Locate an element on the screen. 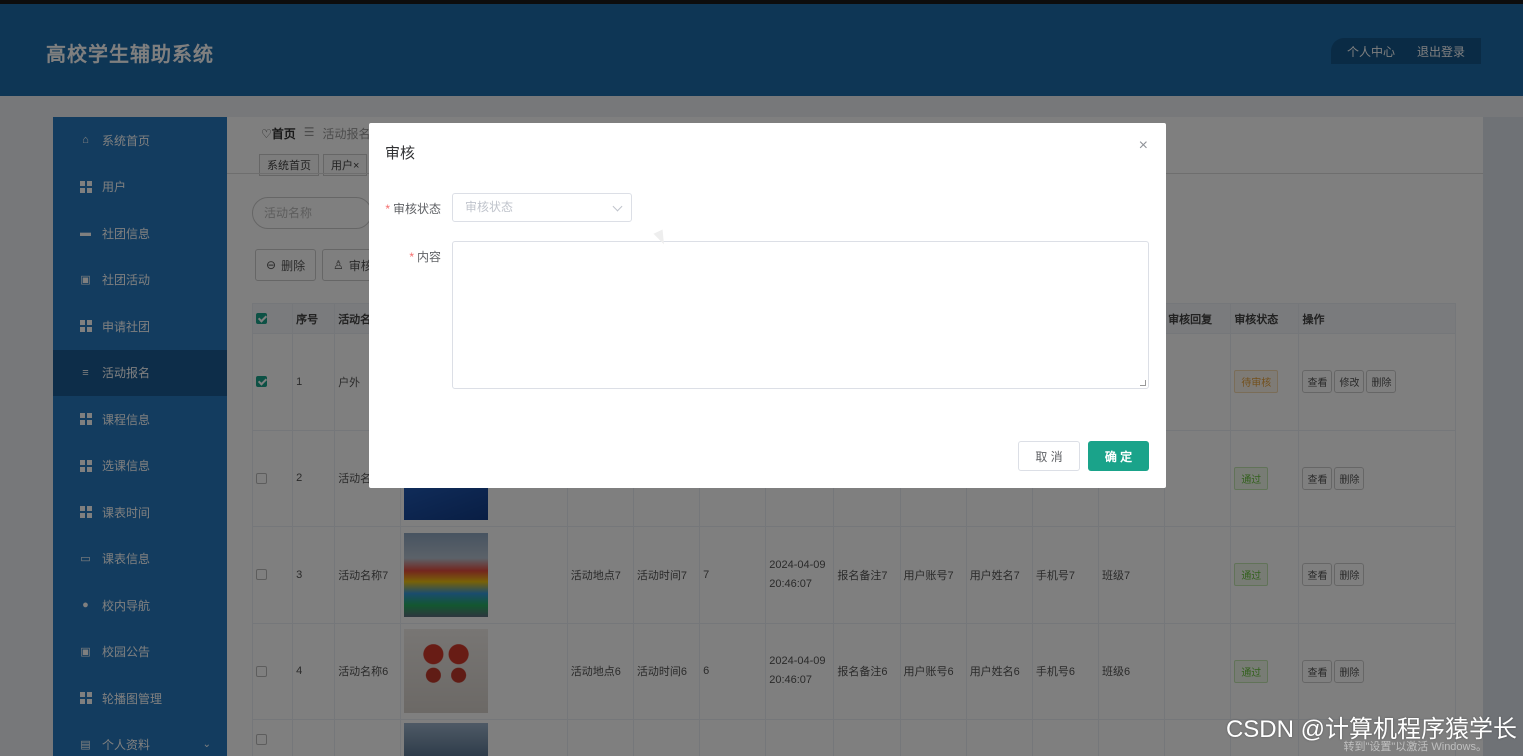 The image size is (1523, 756). audit-status-select: 审核状态 is located at coordinates (542, 207).